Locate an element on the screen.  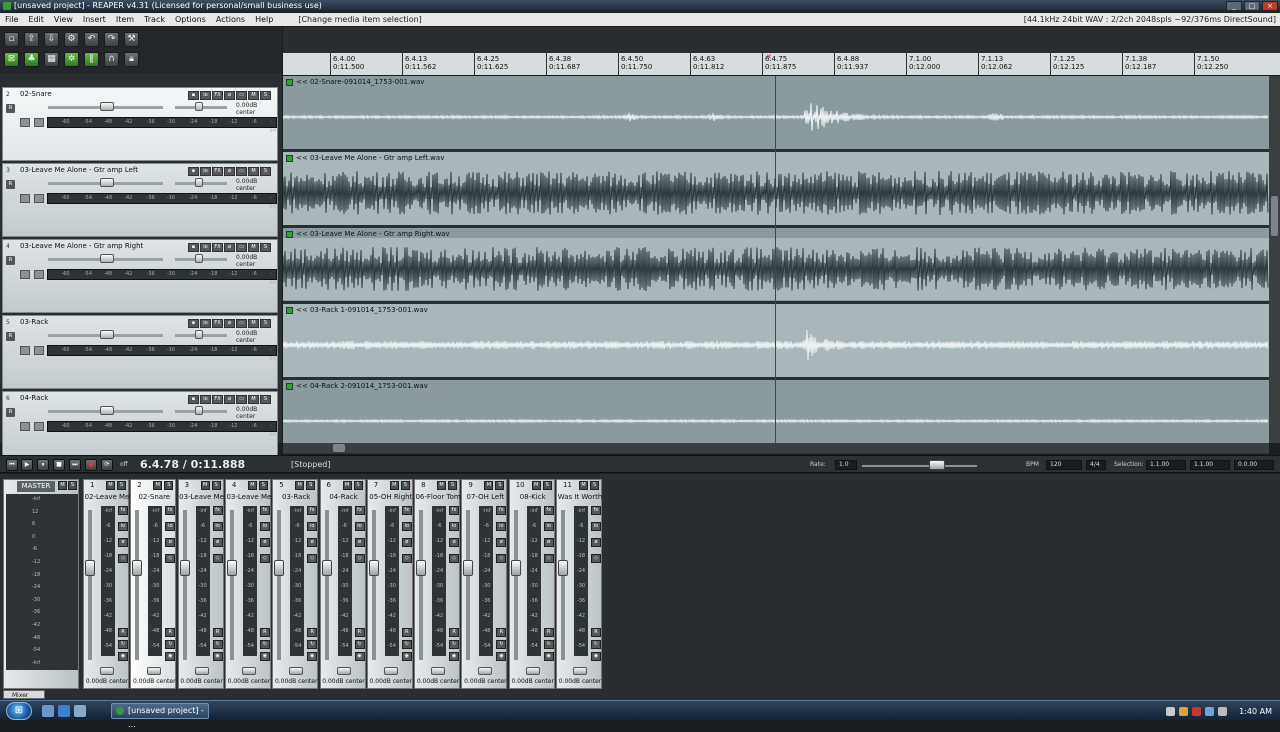
horizontal-scroll-thumb is located at coordinates (339, 448).